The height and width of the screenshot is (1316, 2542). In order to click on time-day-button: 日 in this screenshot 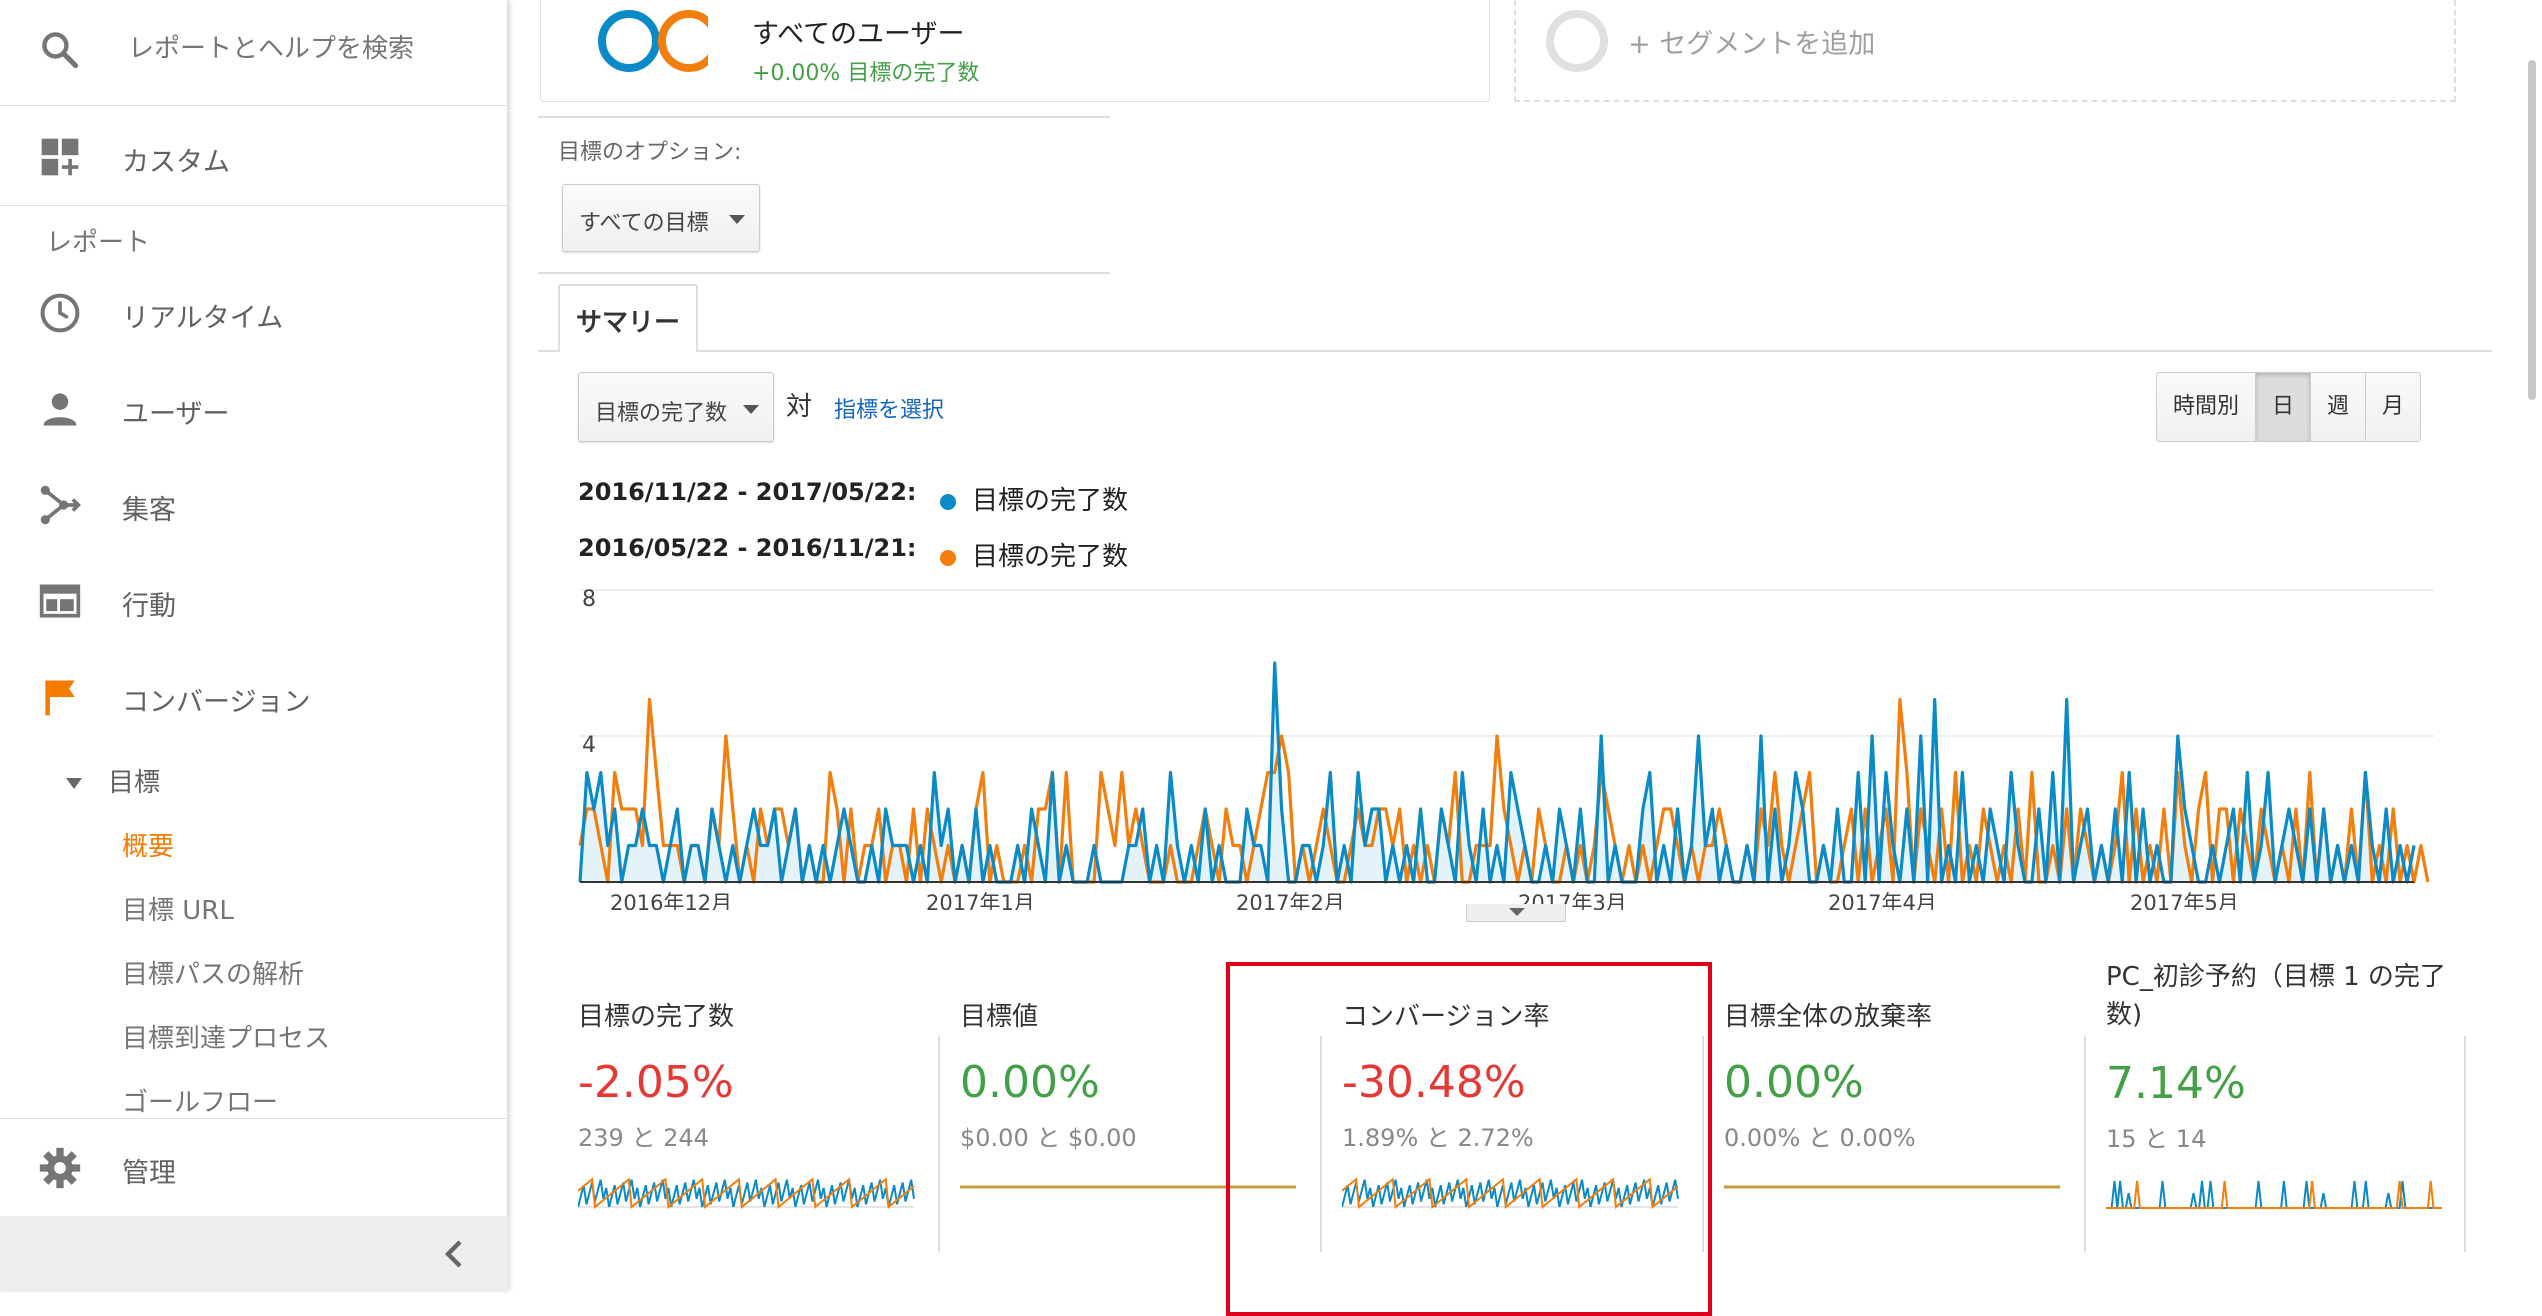, I will do `click(2284, 407)`.